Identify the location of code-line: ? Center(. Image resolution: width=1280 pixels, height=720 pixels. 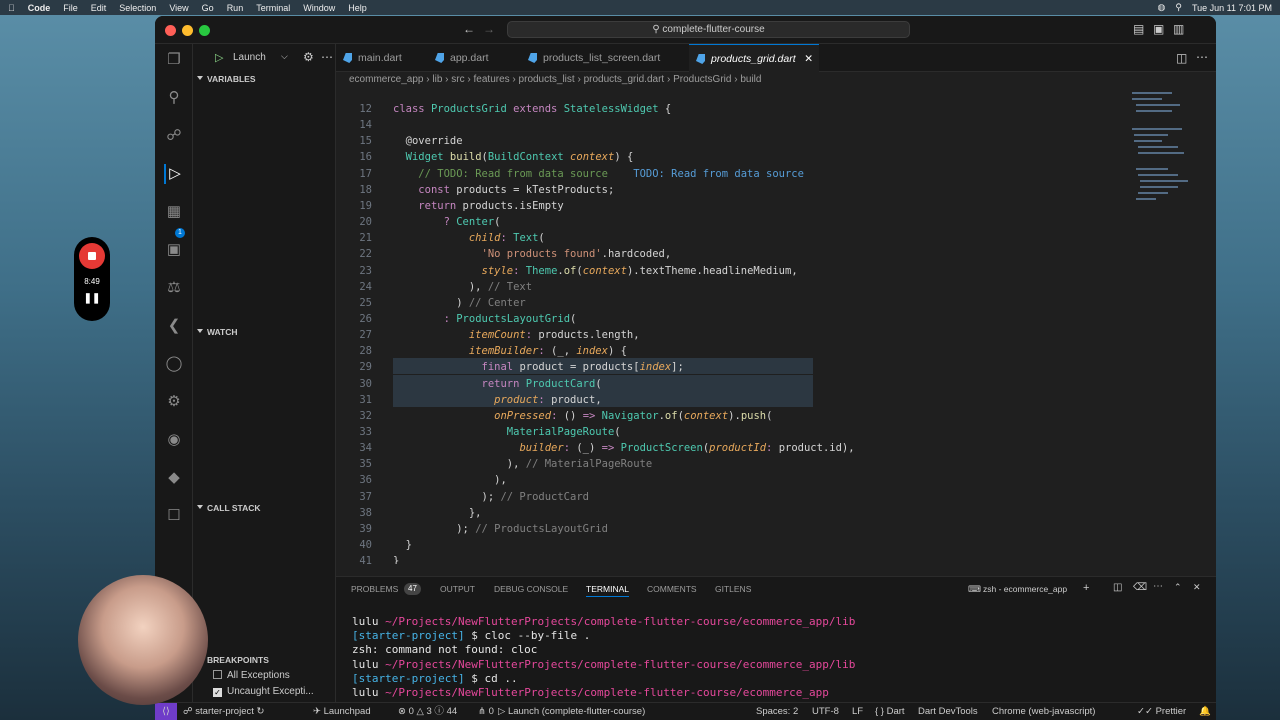
(447, 222).